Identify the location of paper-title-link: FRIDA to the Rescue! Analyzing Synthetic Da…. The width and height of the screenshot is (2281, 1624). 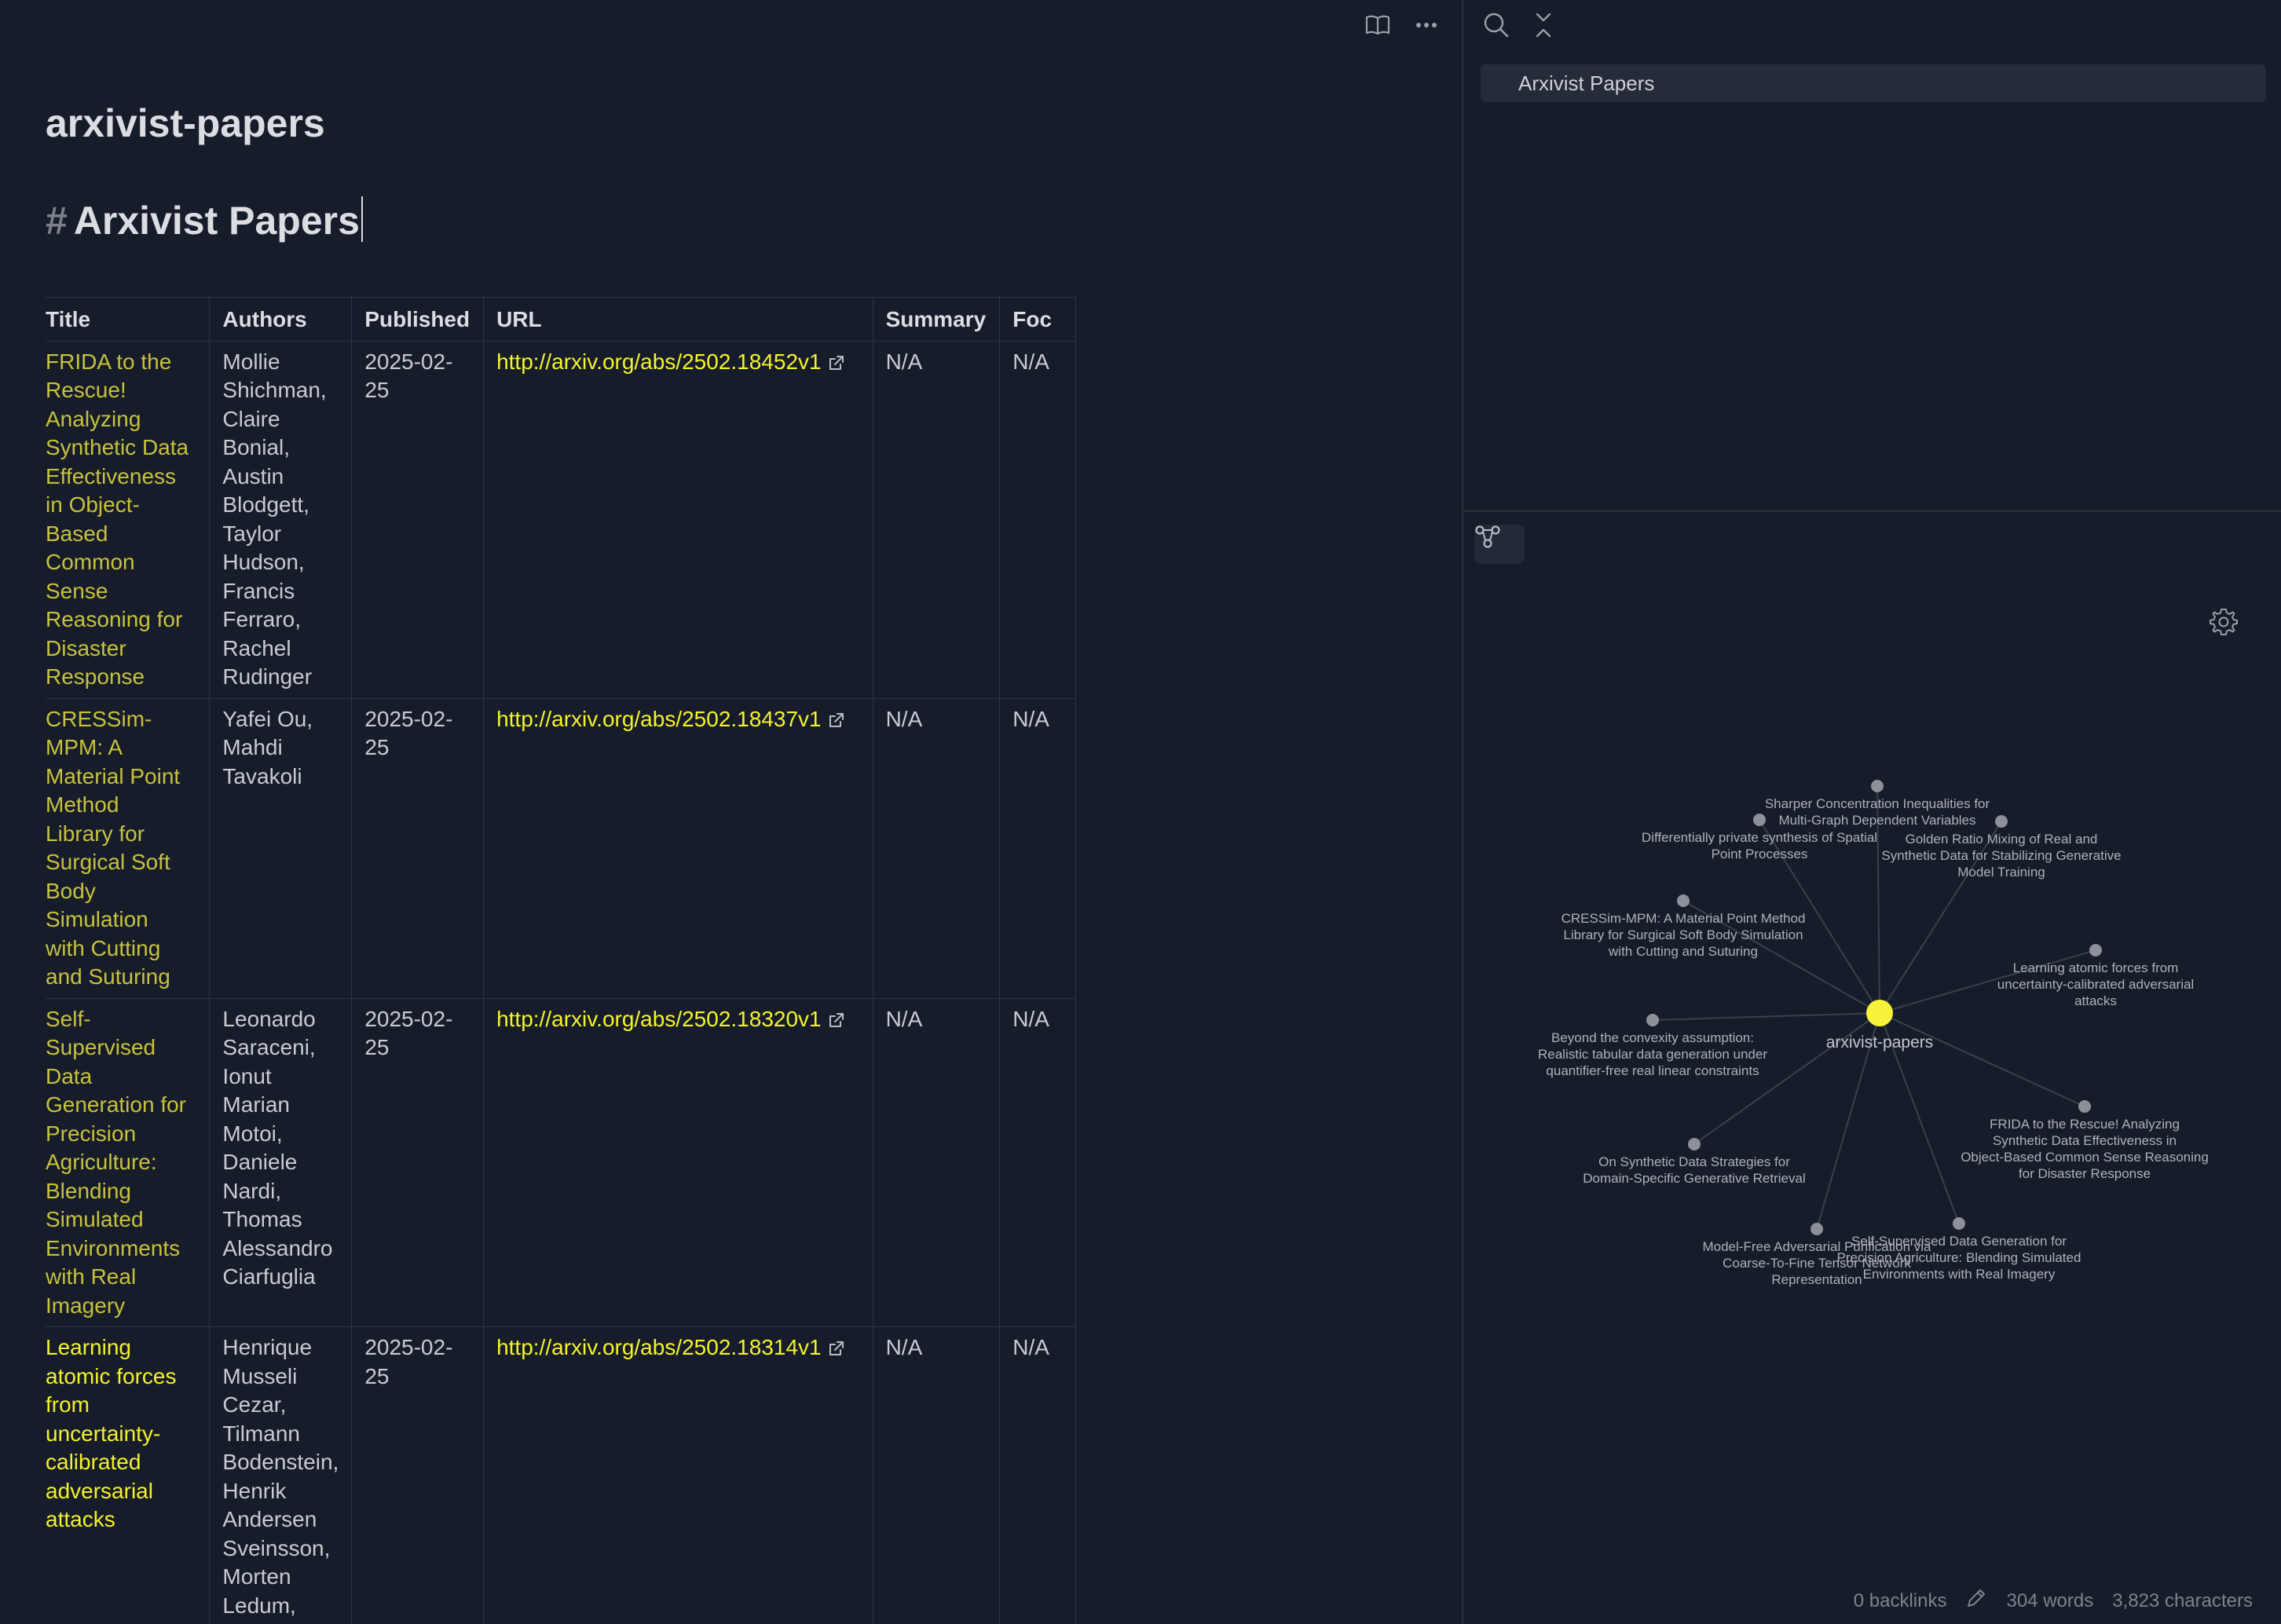
(129, 519).